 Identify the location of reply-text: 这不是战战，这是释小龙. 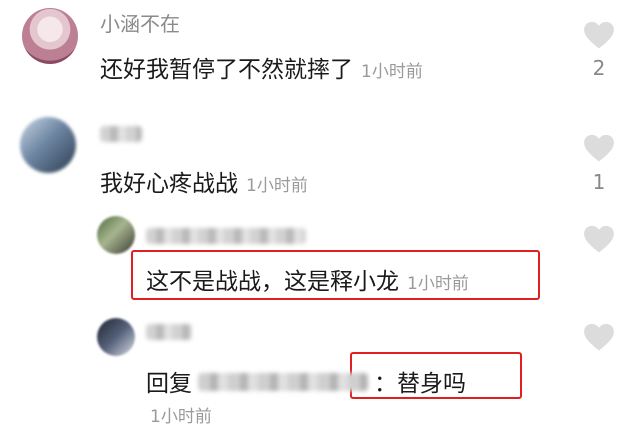
(272, 282).